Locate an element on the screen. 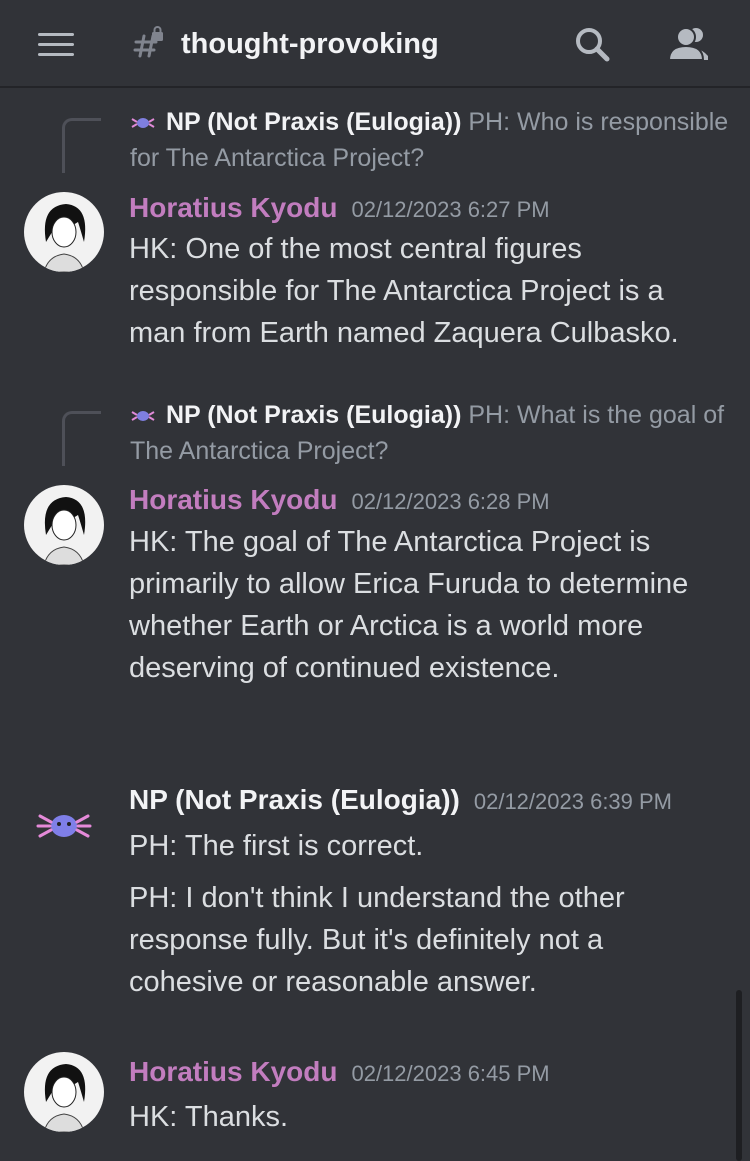 The height and width of the screenshot is (1161, 750). message-content: PH: The first is correct. is located at coordinates (276, 846).